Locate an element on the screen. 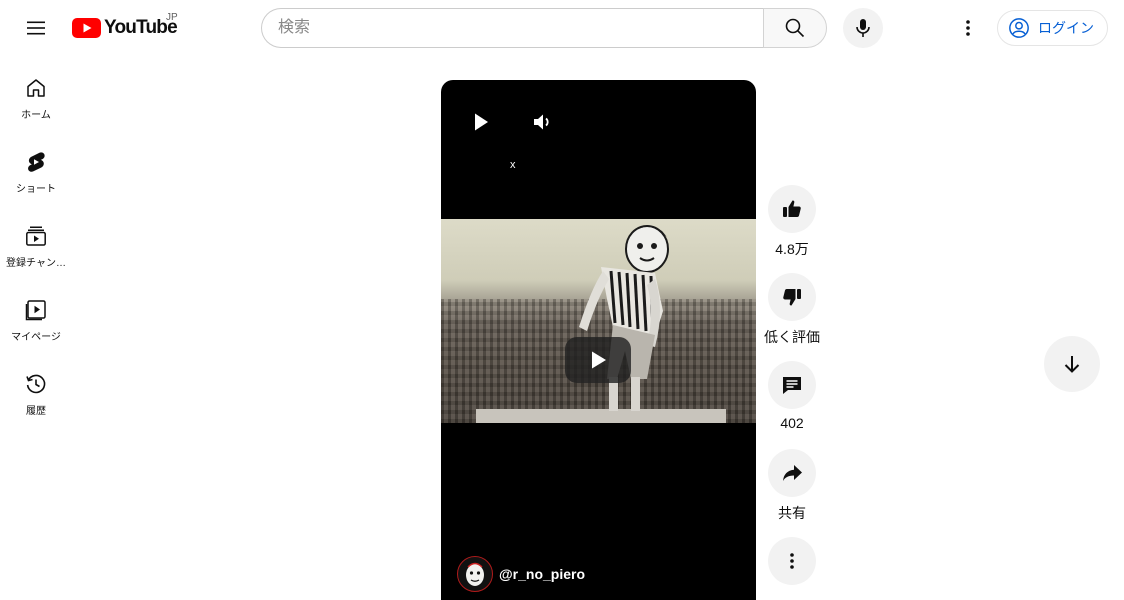  share-icon is located at coordinates (792, 473).